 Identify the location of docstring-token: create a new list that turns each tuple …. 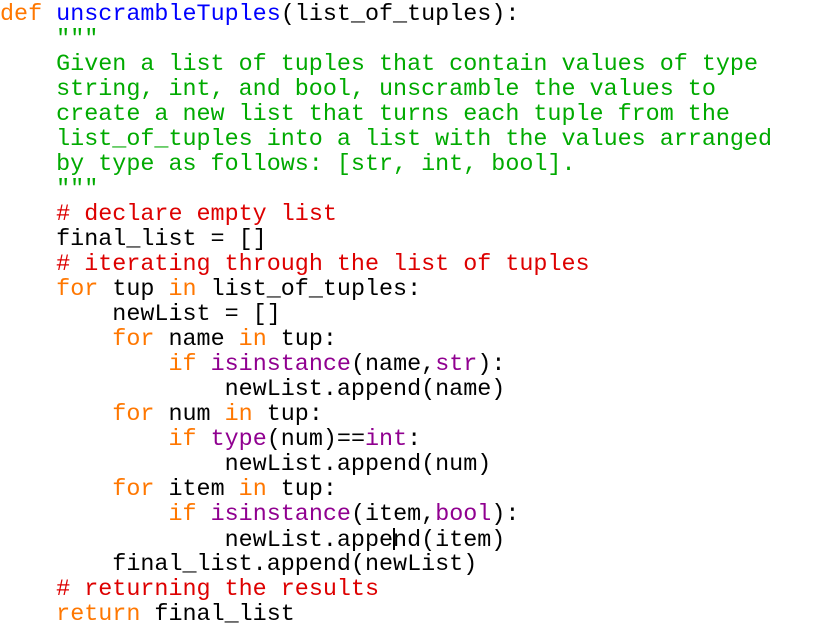
(365, 115).